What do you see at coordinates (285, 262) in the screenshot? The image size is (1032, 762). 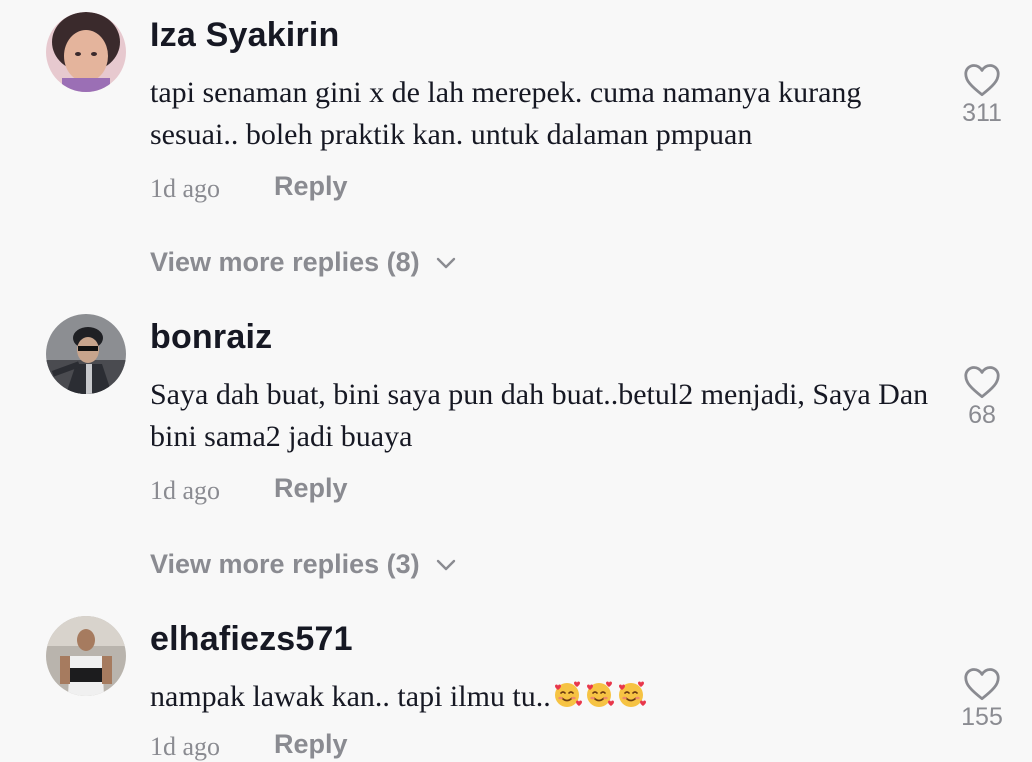 I see `view-more-replies-label: View more replies (8)` at bounding box center [285, 262].